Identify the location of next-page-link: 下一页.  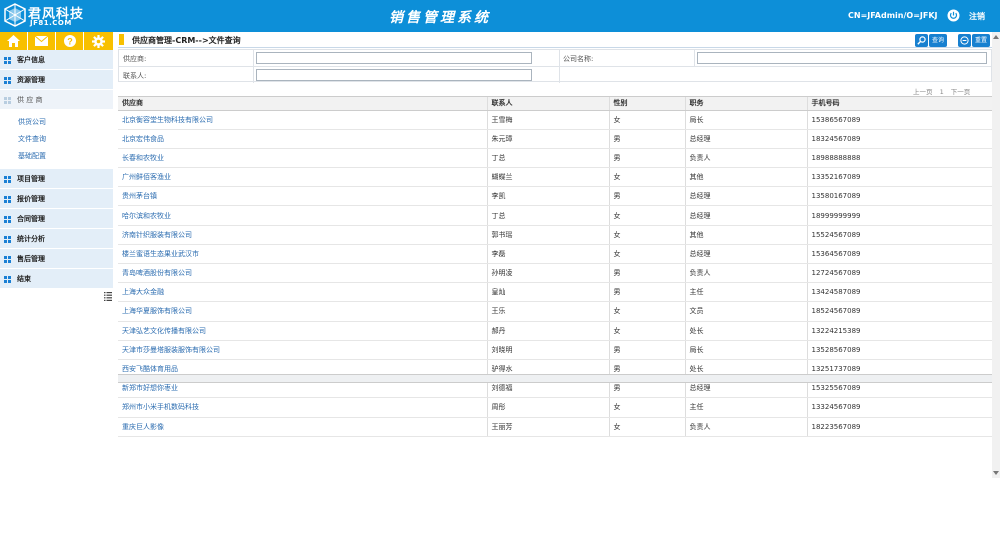
(961, 92).